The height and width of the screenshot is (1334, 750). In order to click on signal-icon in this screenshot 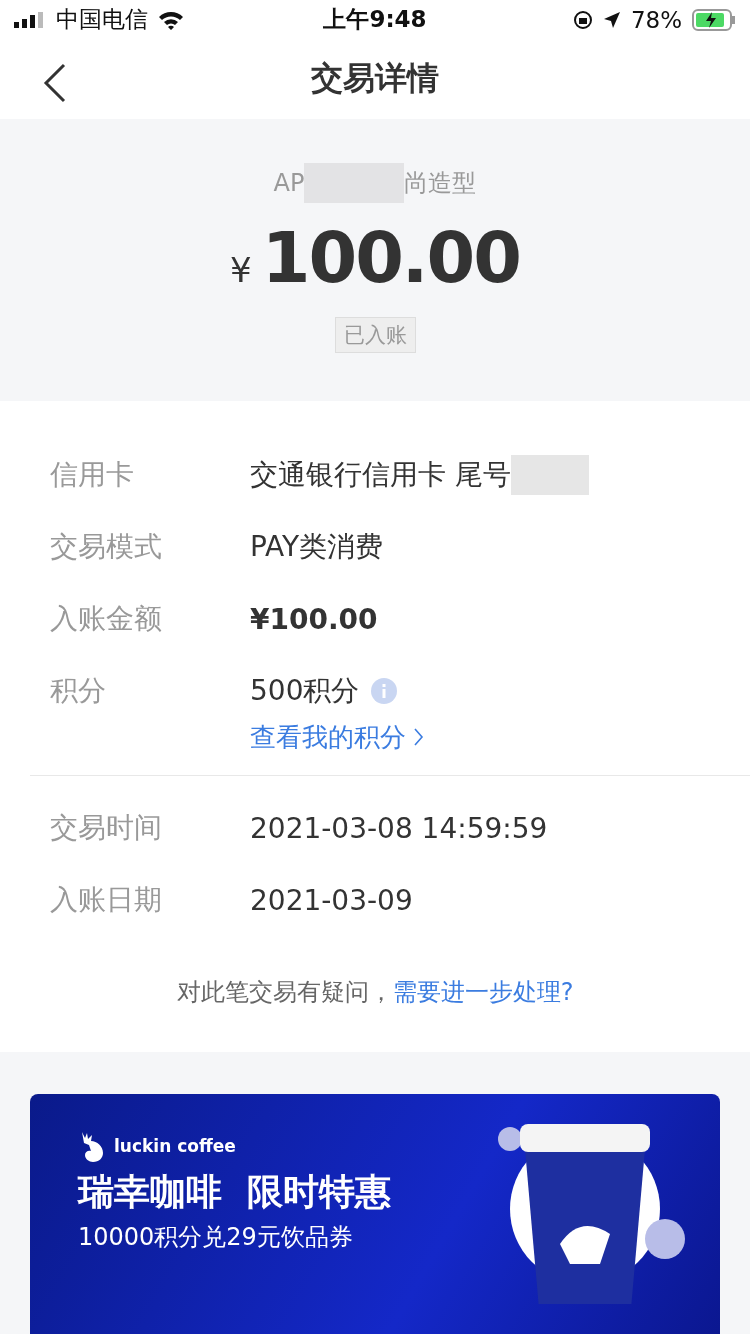, I will do `click(30, 19)`.